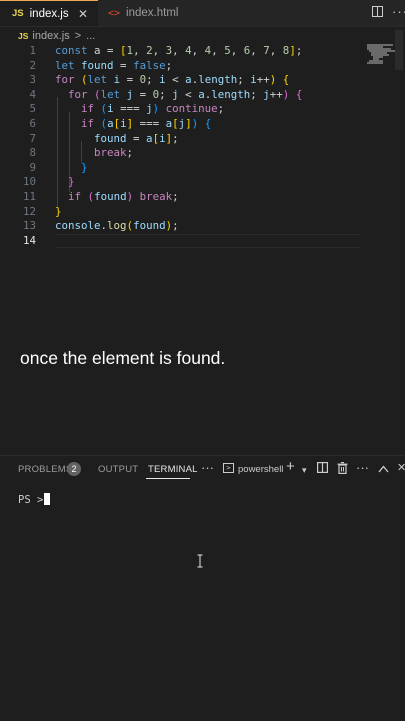  What do you see at coordinates (32, 123) in the screenshot?
I see `line-number: 6` at bounding box center [32, 123].